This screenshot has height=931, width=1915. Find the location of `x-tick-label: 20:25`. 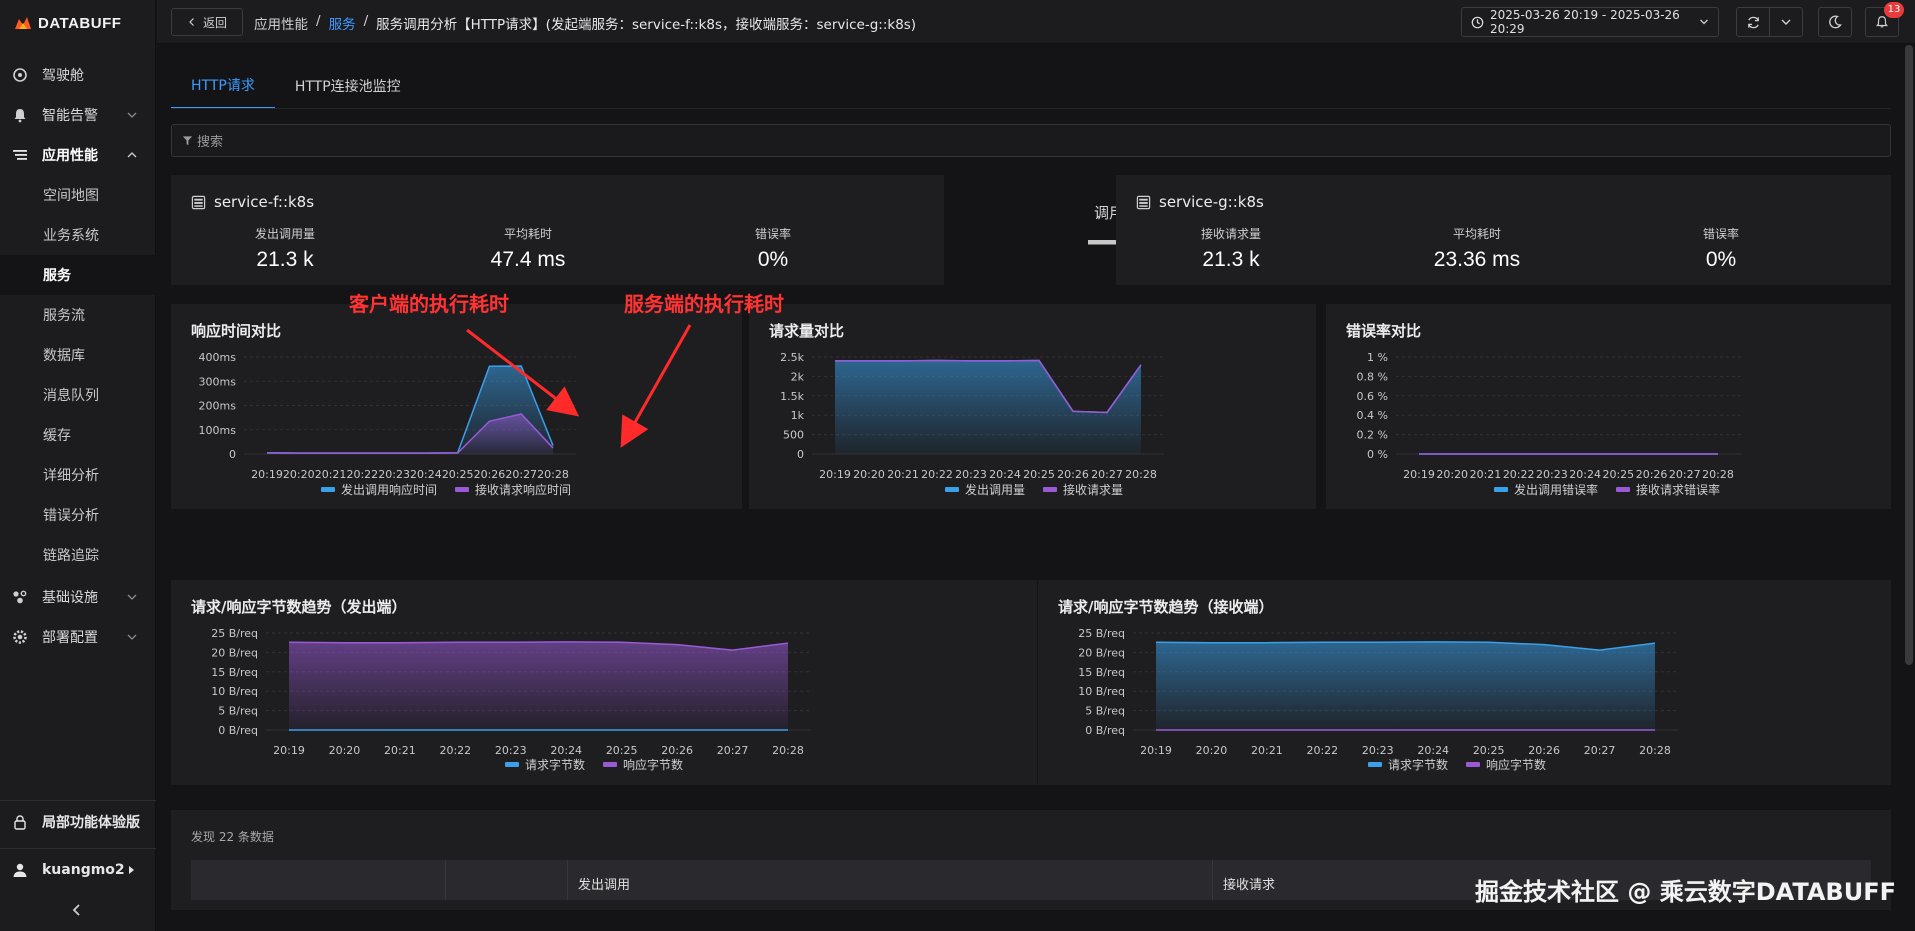

x-tick-label: 20:25 is located at coordinates (1618, 474).